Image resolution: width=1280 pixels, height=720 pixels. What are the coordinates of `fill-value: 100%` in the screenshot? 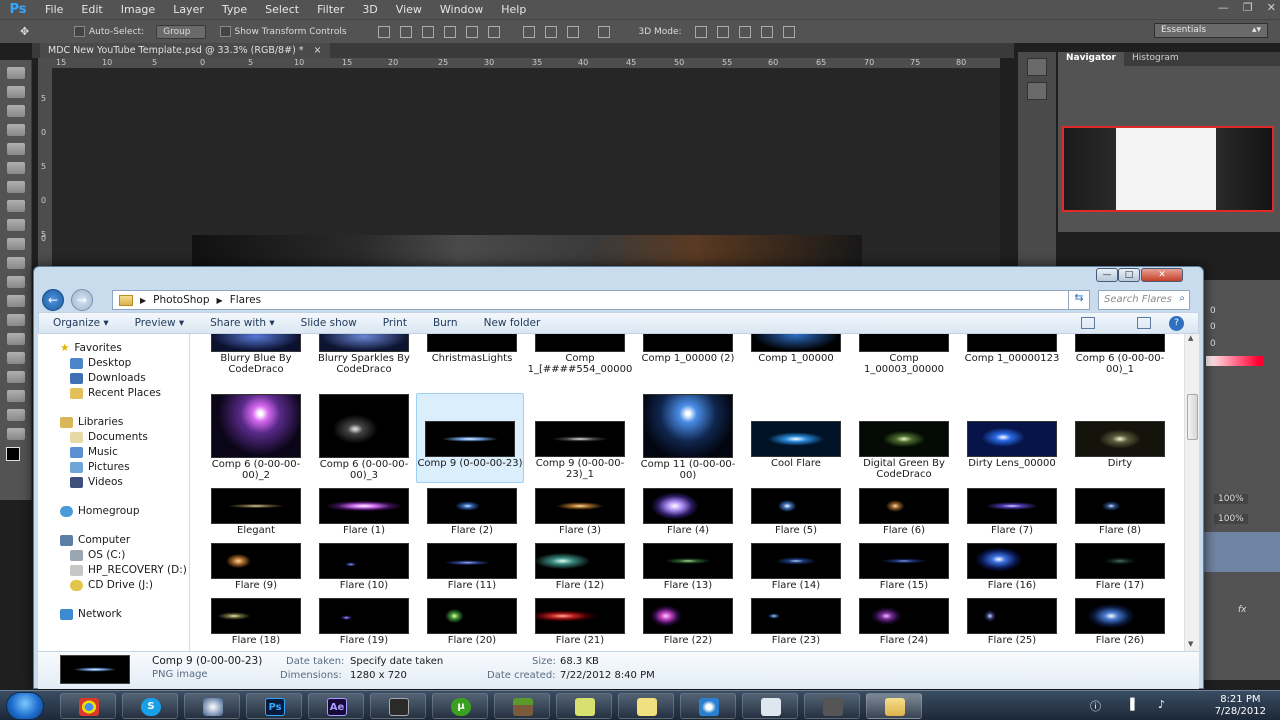 It's located at (1231, 519).